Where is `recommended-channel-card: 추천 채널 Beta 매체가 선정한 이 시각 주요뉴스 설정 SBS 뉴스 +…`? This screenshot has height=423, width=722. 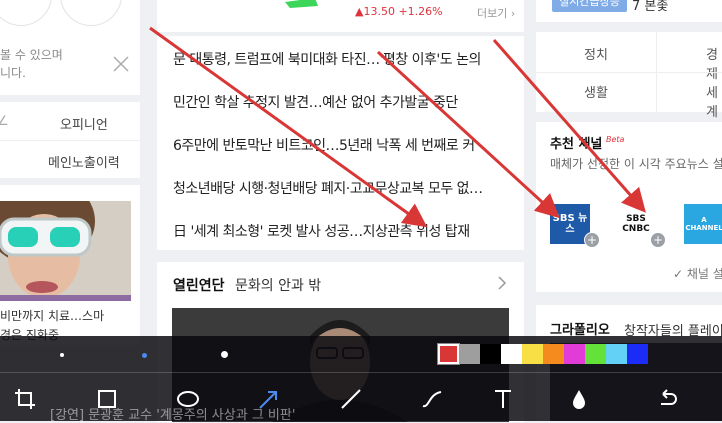 recommended-channel-card: 추천 채널 Beta 매체가 선정한 이 시각 주요뉴스 설정 SBS 뉴스 +… is located at coordinates (629, 207).